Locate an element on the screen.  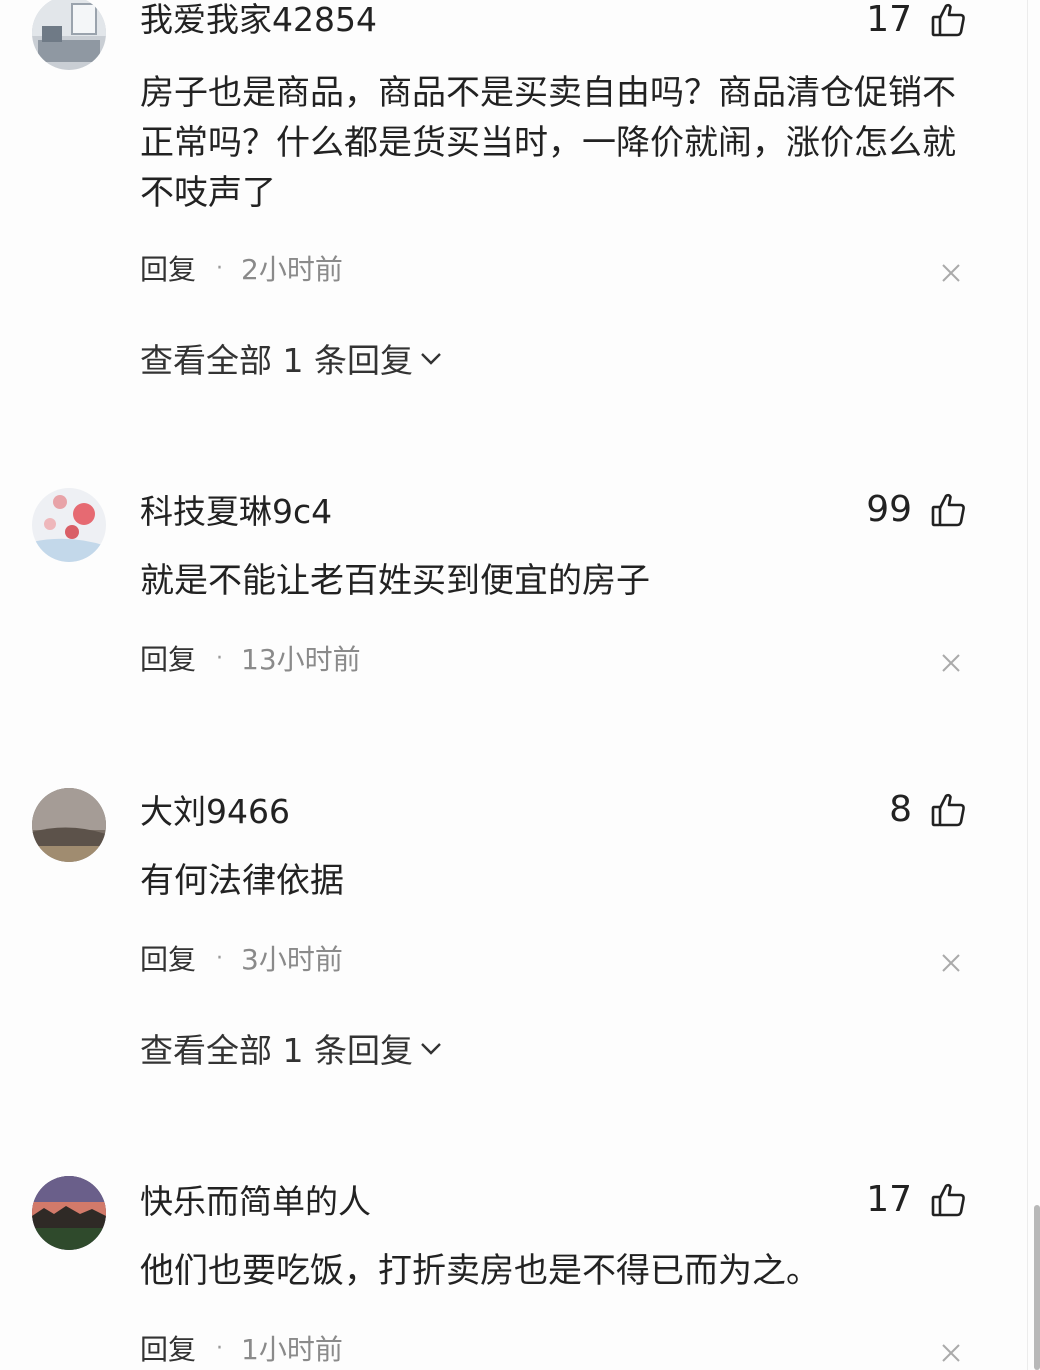
timestamp: 1小时前 is located at coordinates (292, 1349).